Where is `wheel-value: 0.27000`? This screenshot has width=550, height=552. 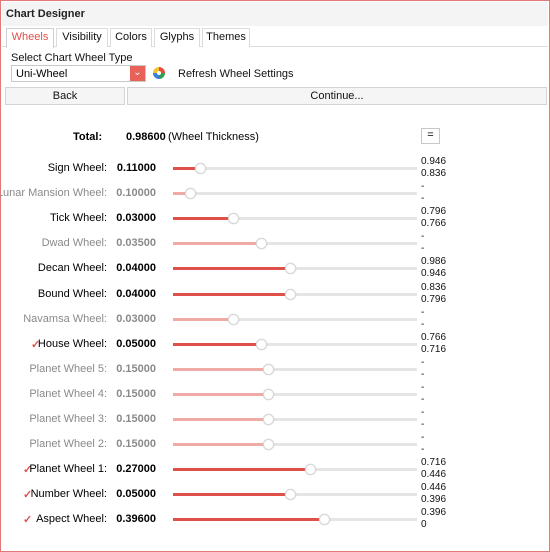 wheel-value: 0.27000 is located at coordinates (136, 469).